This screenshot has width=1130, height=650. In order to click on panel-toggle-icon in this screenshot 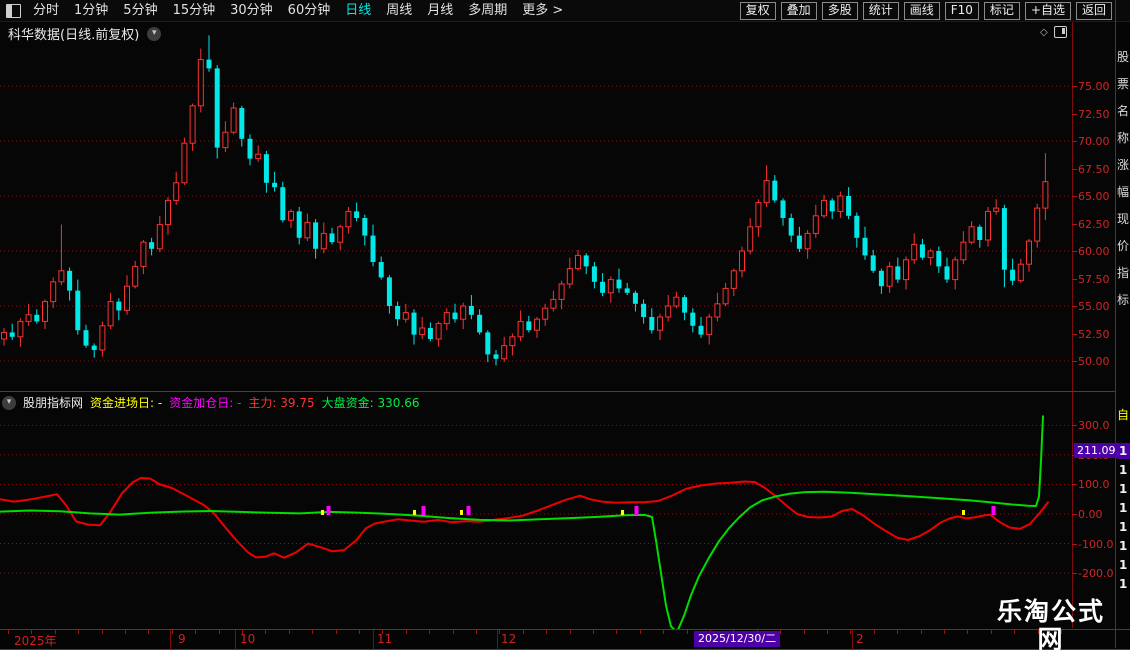, I will do `click(13, 10)`.